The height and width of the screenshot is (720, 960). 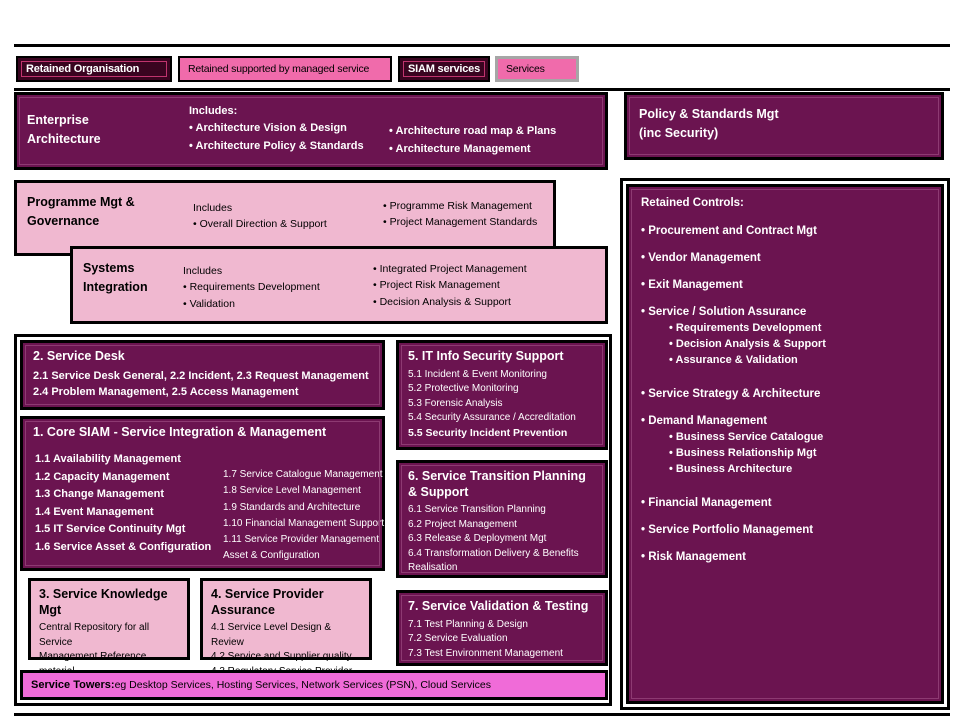 What do you see at coordinates (692, 285) in the screenshot?
I see `list-item: • Exit Management` at bounding box center [692, 285].